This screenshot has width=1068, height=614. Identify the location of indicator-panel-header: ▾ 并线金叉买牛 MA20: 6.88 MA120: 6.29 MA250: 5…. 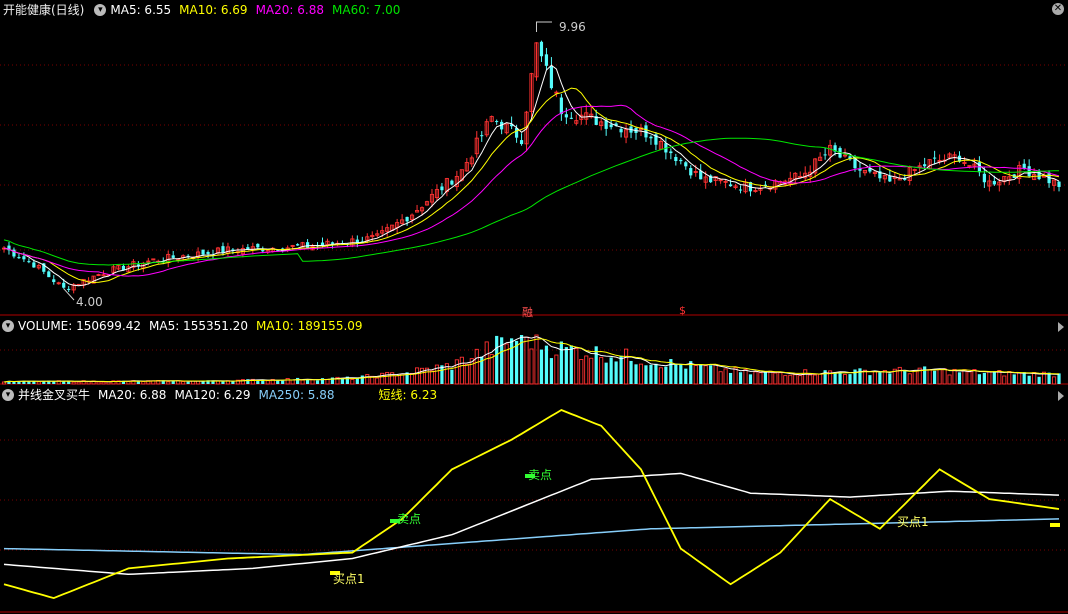
(222, 395).